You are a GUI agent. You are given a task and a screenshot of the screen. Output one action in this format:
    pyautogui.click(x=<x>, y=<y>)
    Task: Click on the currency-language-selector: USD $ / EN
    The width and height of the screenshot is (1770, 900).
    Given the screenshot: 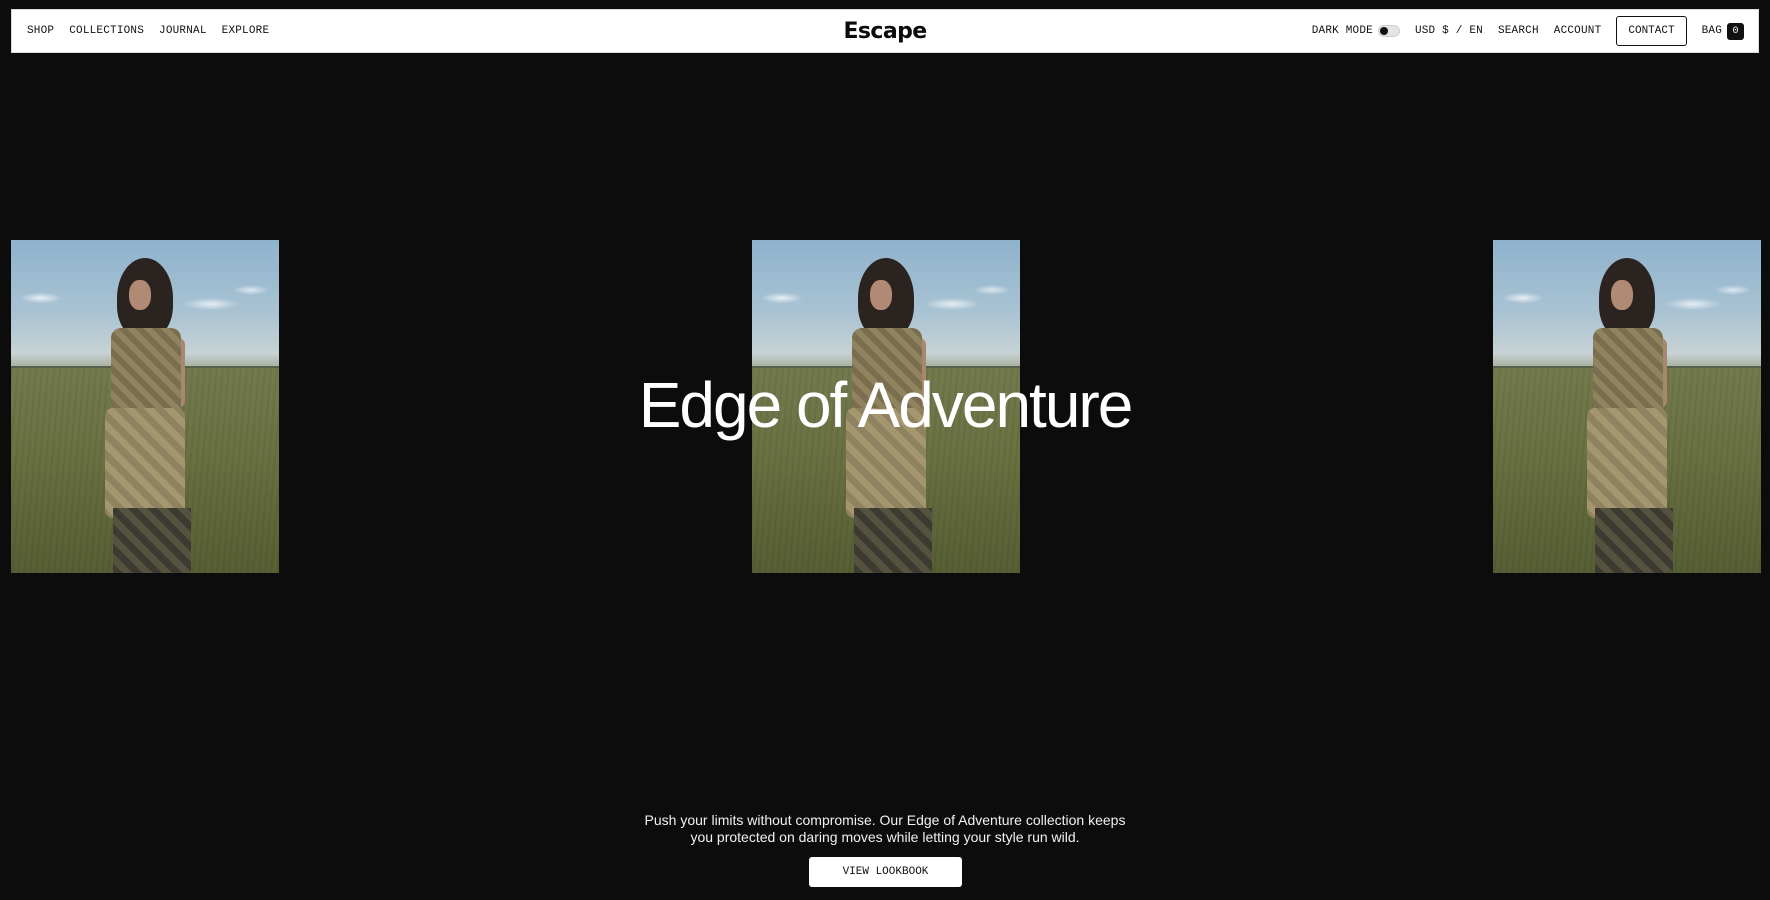 What is the action you would take?
    pyautogui.click(x=1449, y=31)
    